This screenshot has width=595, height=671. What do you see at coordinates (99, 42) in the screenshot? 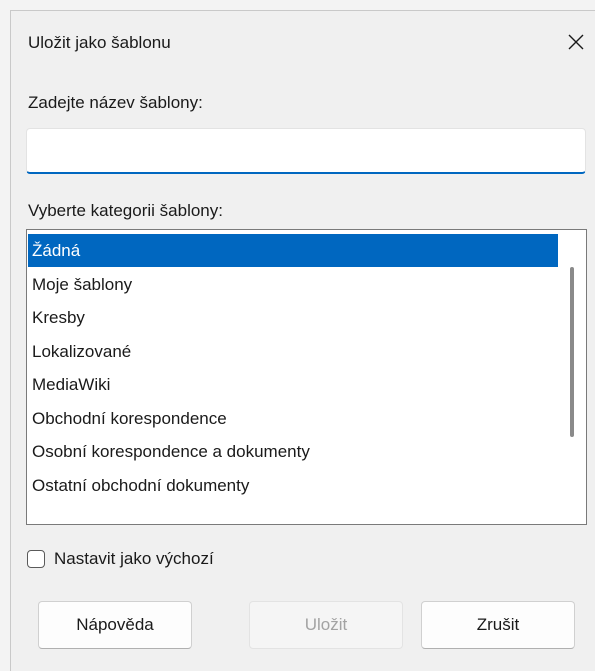
I see `dialog-title: Uložit jako šablonu` at bounding box center [99, 42].